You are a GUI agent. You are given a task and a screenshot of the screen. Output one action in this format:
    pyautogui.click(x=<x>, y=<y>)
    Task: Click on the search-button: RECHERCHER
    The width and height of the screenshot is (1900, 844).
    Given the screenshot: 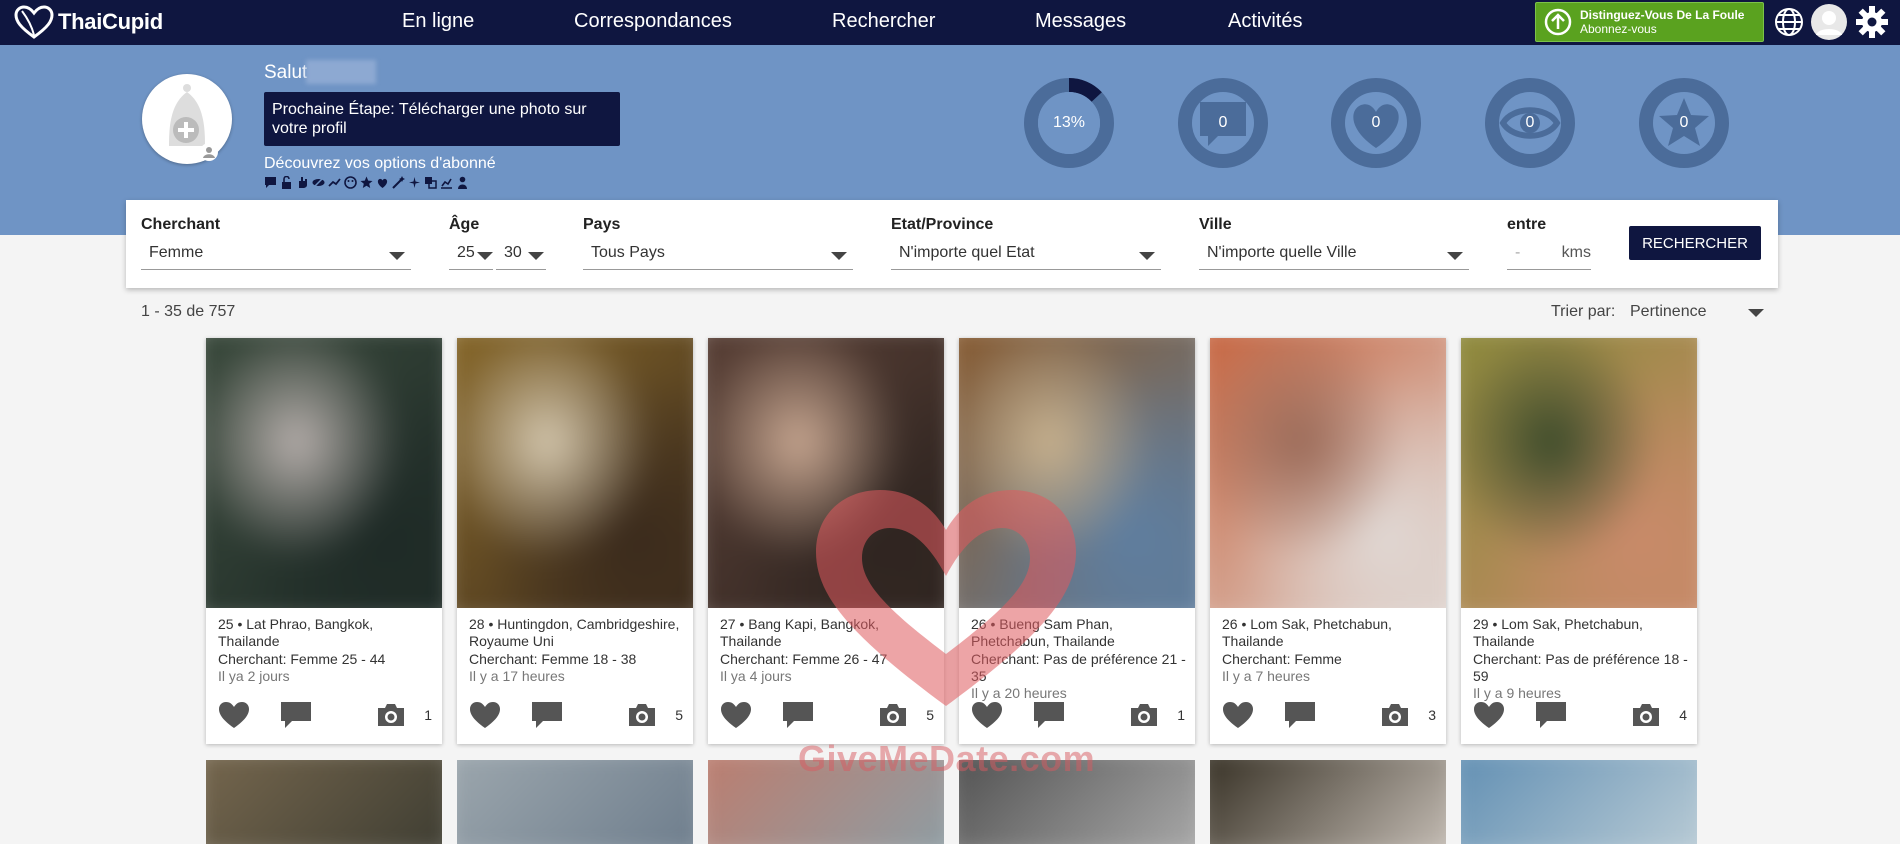 What is the action you would take?
    pyautogui.click(x=1695, y=243)
    